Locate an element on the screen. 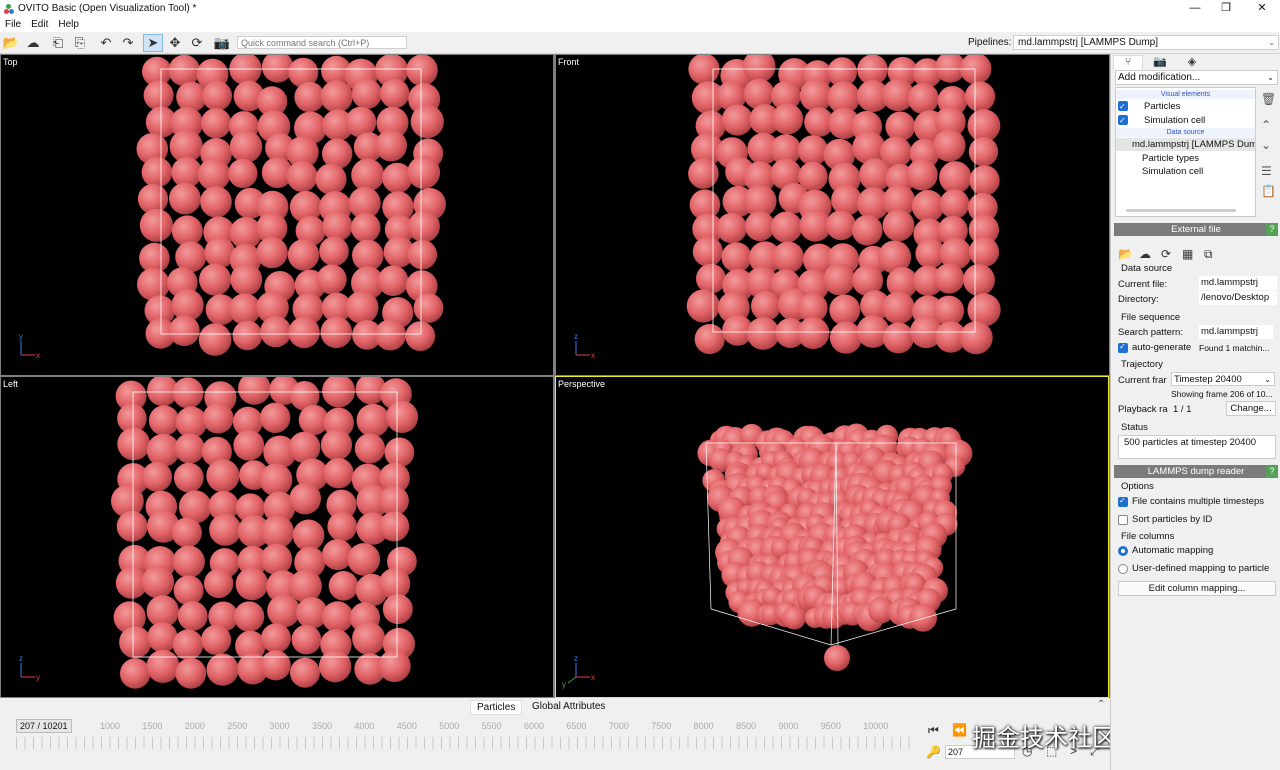 The image size is (1280, 770). load-remote-icon: ☁ is located at coordinates (1145, 254).